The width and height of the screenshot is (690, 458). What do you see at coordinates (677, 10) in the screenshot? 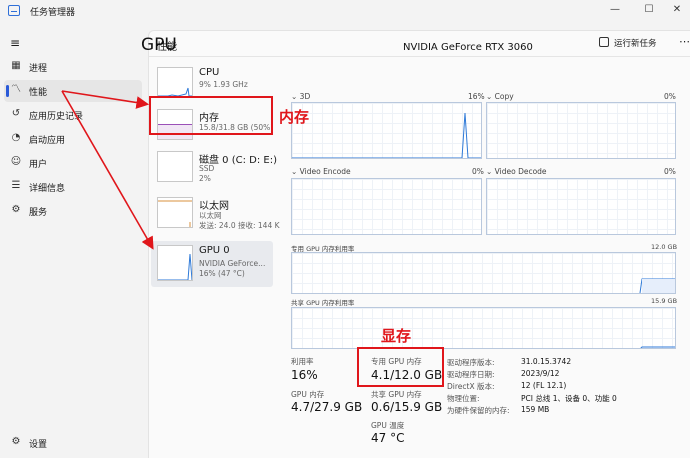
I see `close-button: ✕` at bounding box center [677, 10].